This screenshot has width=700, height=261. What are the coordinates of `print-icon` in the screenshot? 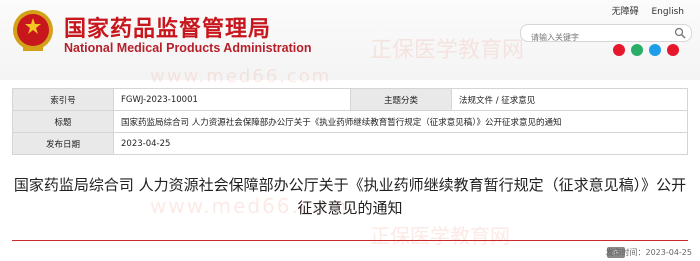 It's located at (673, 50).